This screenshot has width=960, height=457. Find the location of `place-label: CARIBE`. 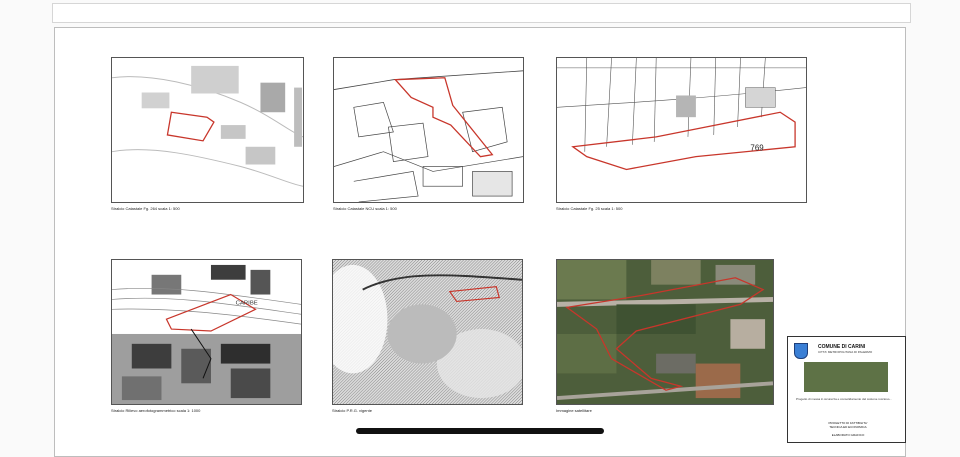

place-label: CARIBE is located at coordinates (247, 303).